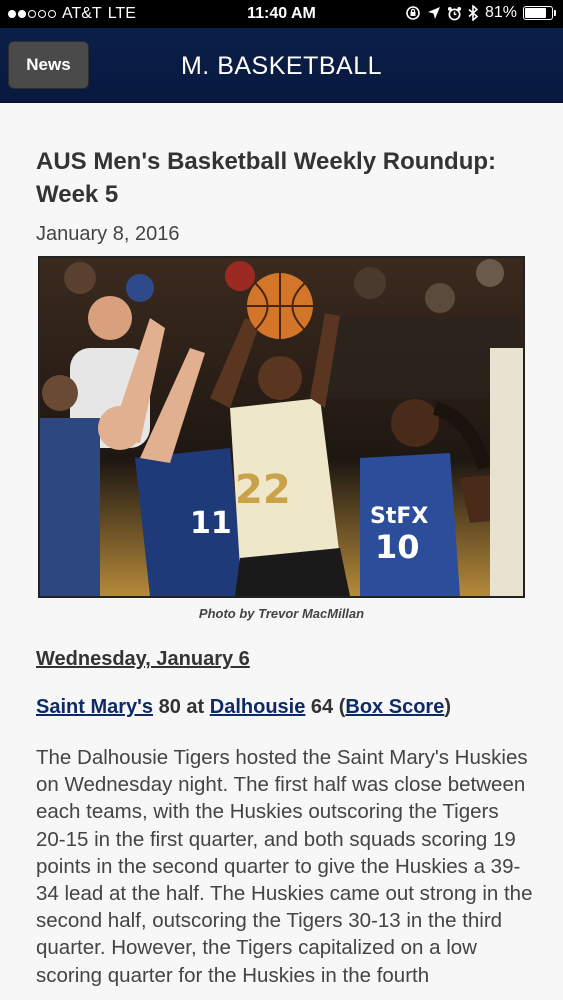  What do you see at coordinates (281, 14) in the screenshot?
I see `status-bar: AT&T LTE 11:40 AM 81%` at bounding box center [281, 14].